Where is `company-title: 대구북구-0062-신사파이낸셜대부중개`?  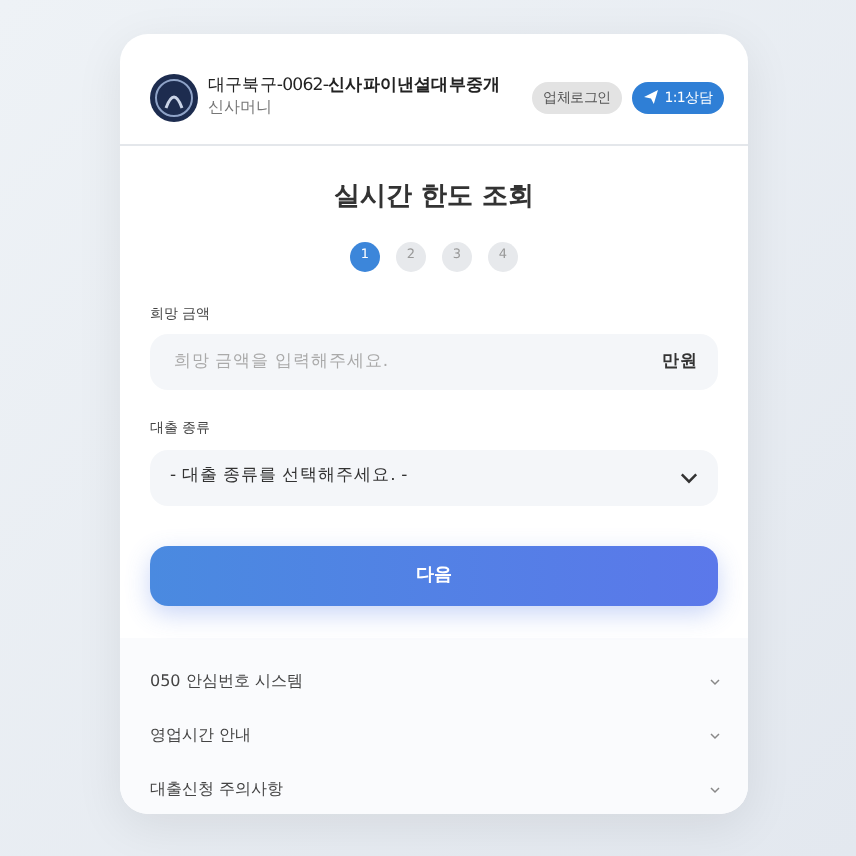 company-title: 대구북구-0062-신사파이낸셜대부중개 is located at coordinates (355, 86).